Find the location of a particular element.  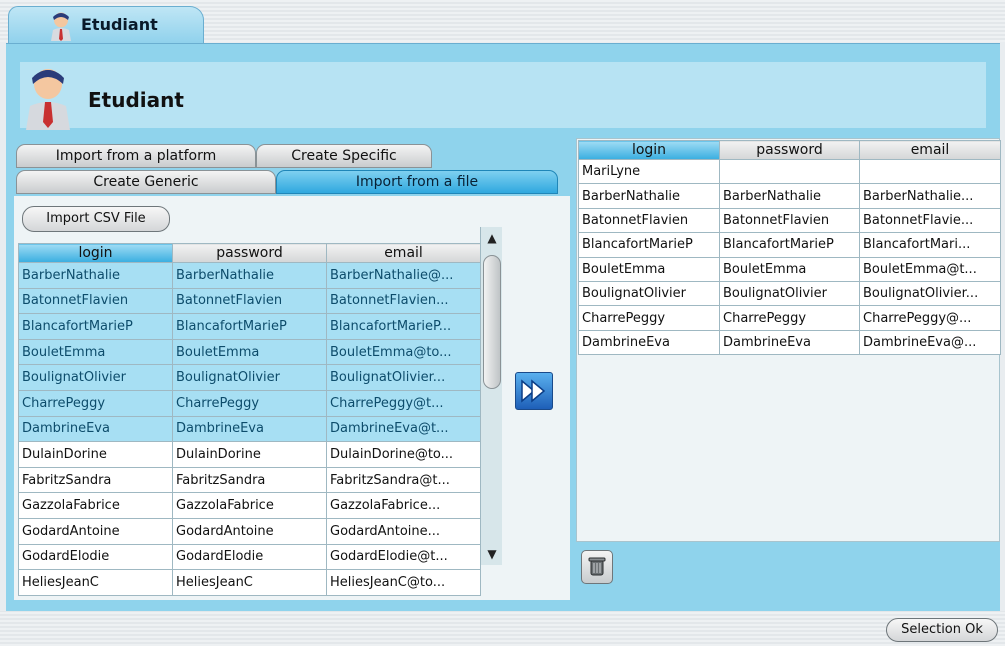

cell-login: MariLyne is located at coordinates (649, 171).